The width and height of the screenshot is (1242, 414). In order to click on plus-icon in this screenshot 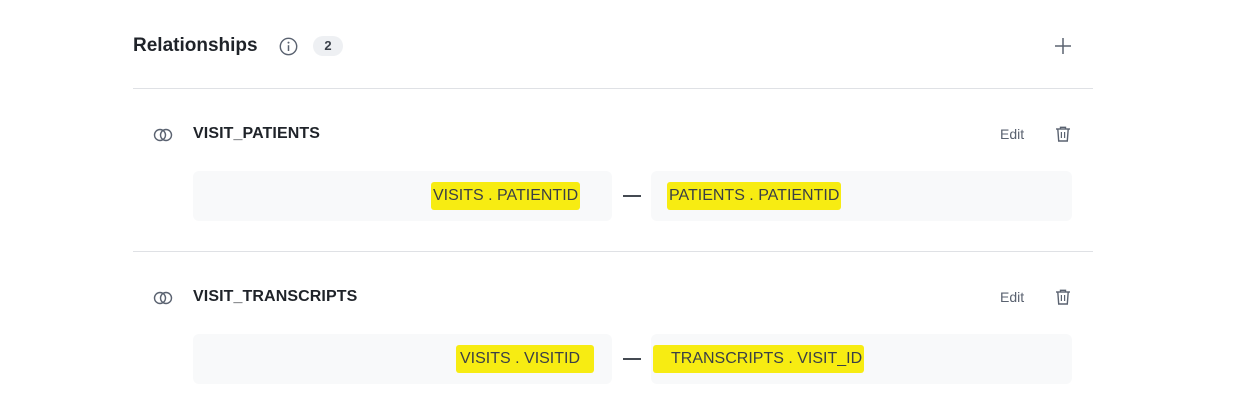, I will do `click(1063, 46)`.